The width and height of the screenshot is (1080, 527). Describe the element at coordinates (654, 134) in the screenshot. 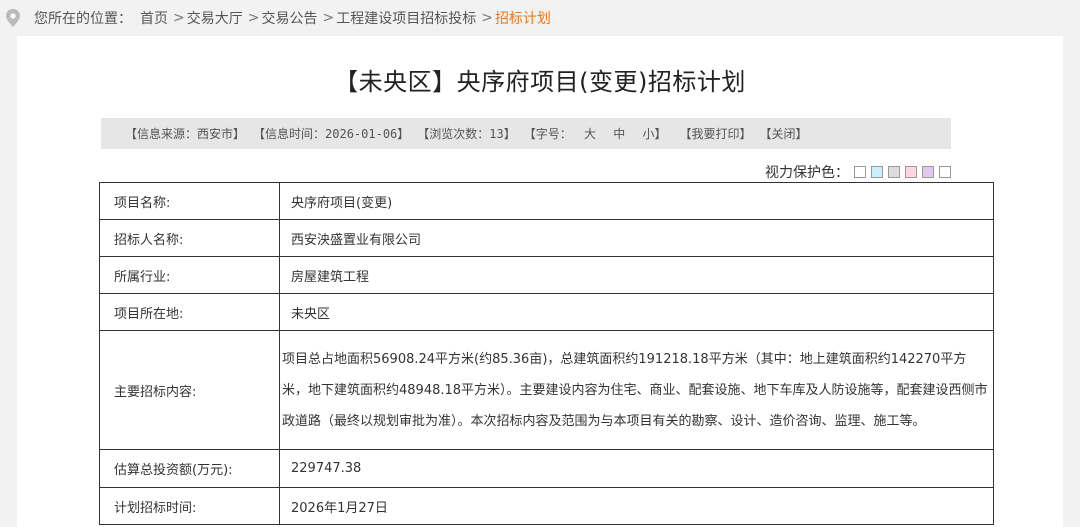

I see `font-size-small-button: 小】` at that location.